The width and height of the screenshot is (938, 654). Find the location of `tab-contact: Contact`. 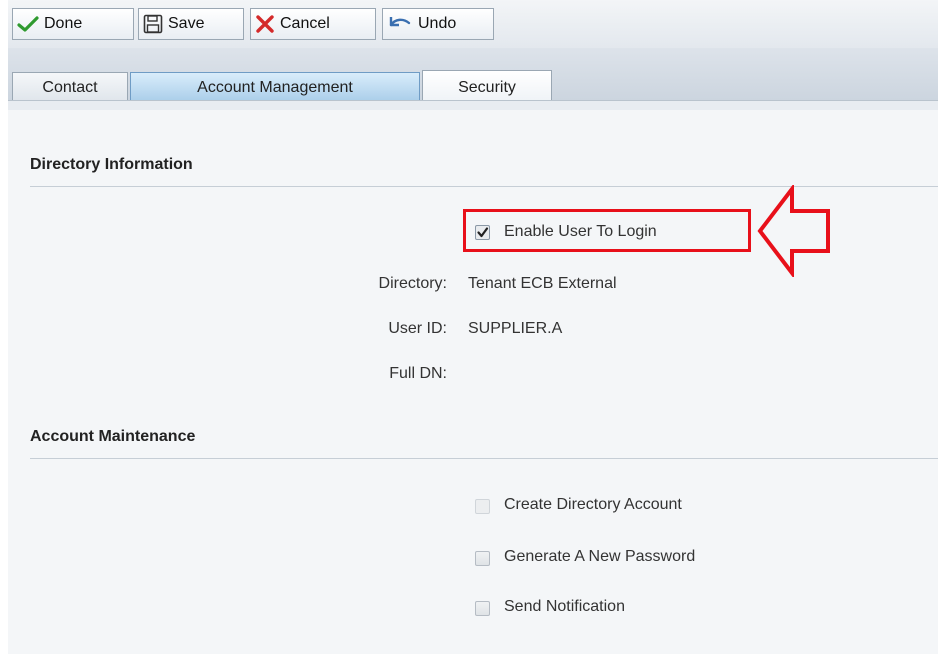

tab-contact: Contact is located at coordinates (70, 87).